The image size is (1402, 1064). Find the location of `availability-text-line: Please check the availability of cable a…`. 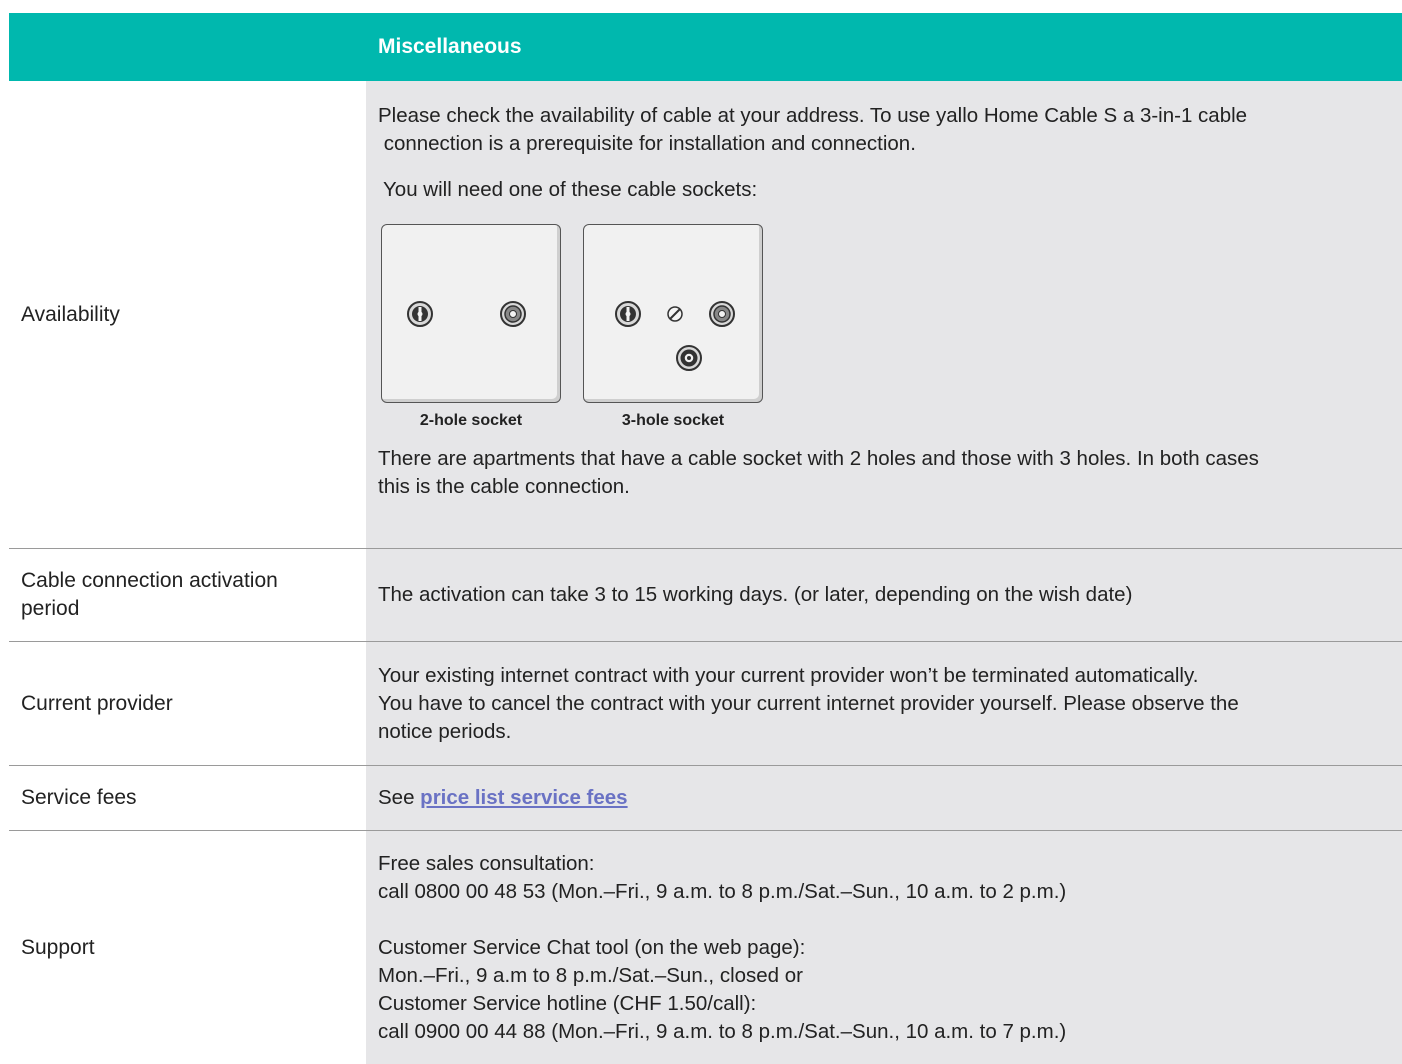

availability-text-line: Please check the availability of cable a… is located at coordinates (813, 115).